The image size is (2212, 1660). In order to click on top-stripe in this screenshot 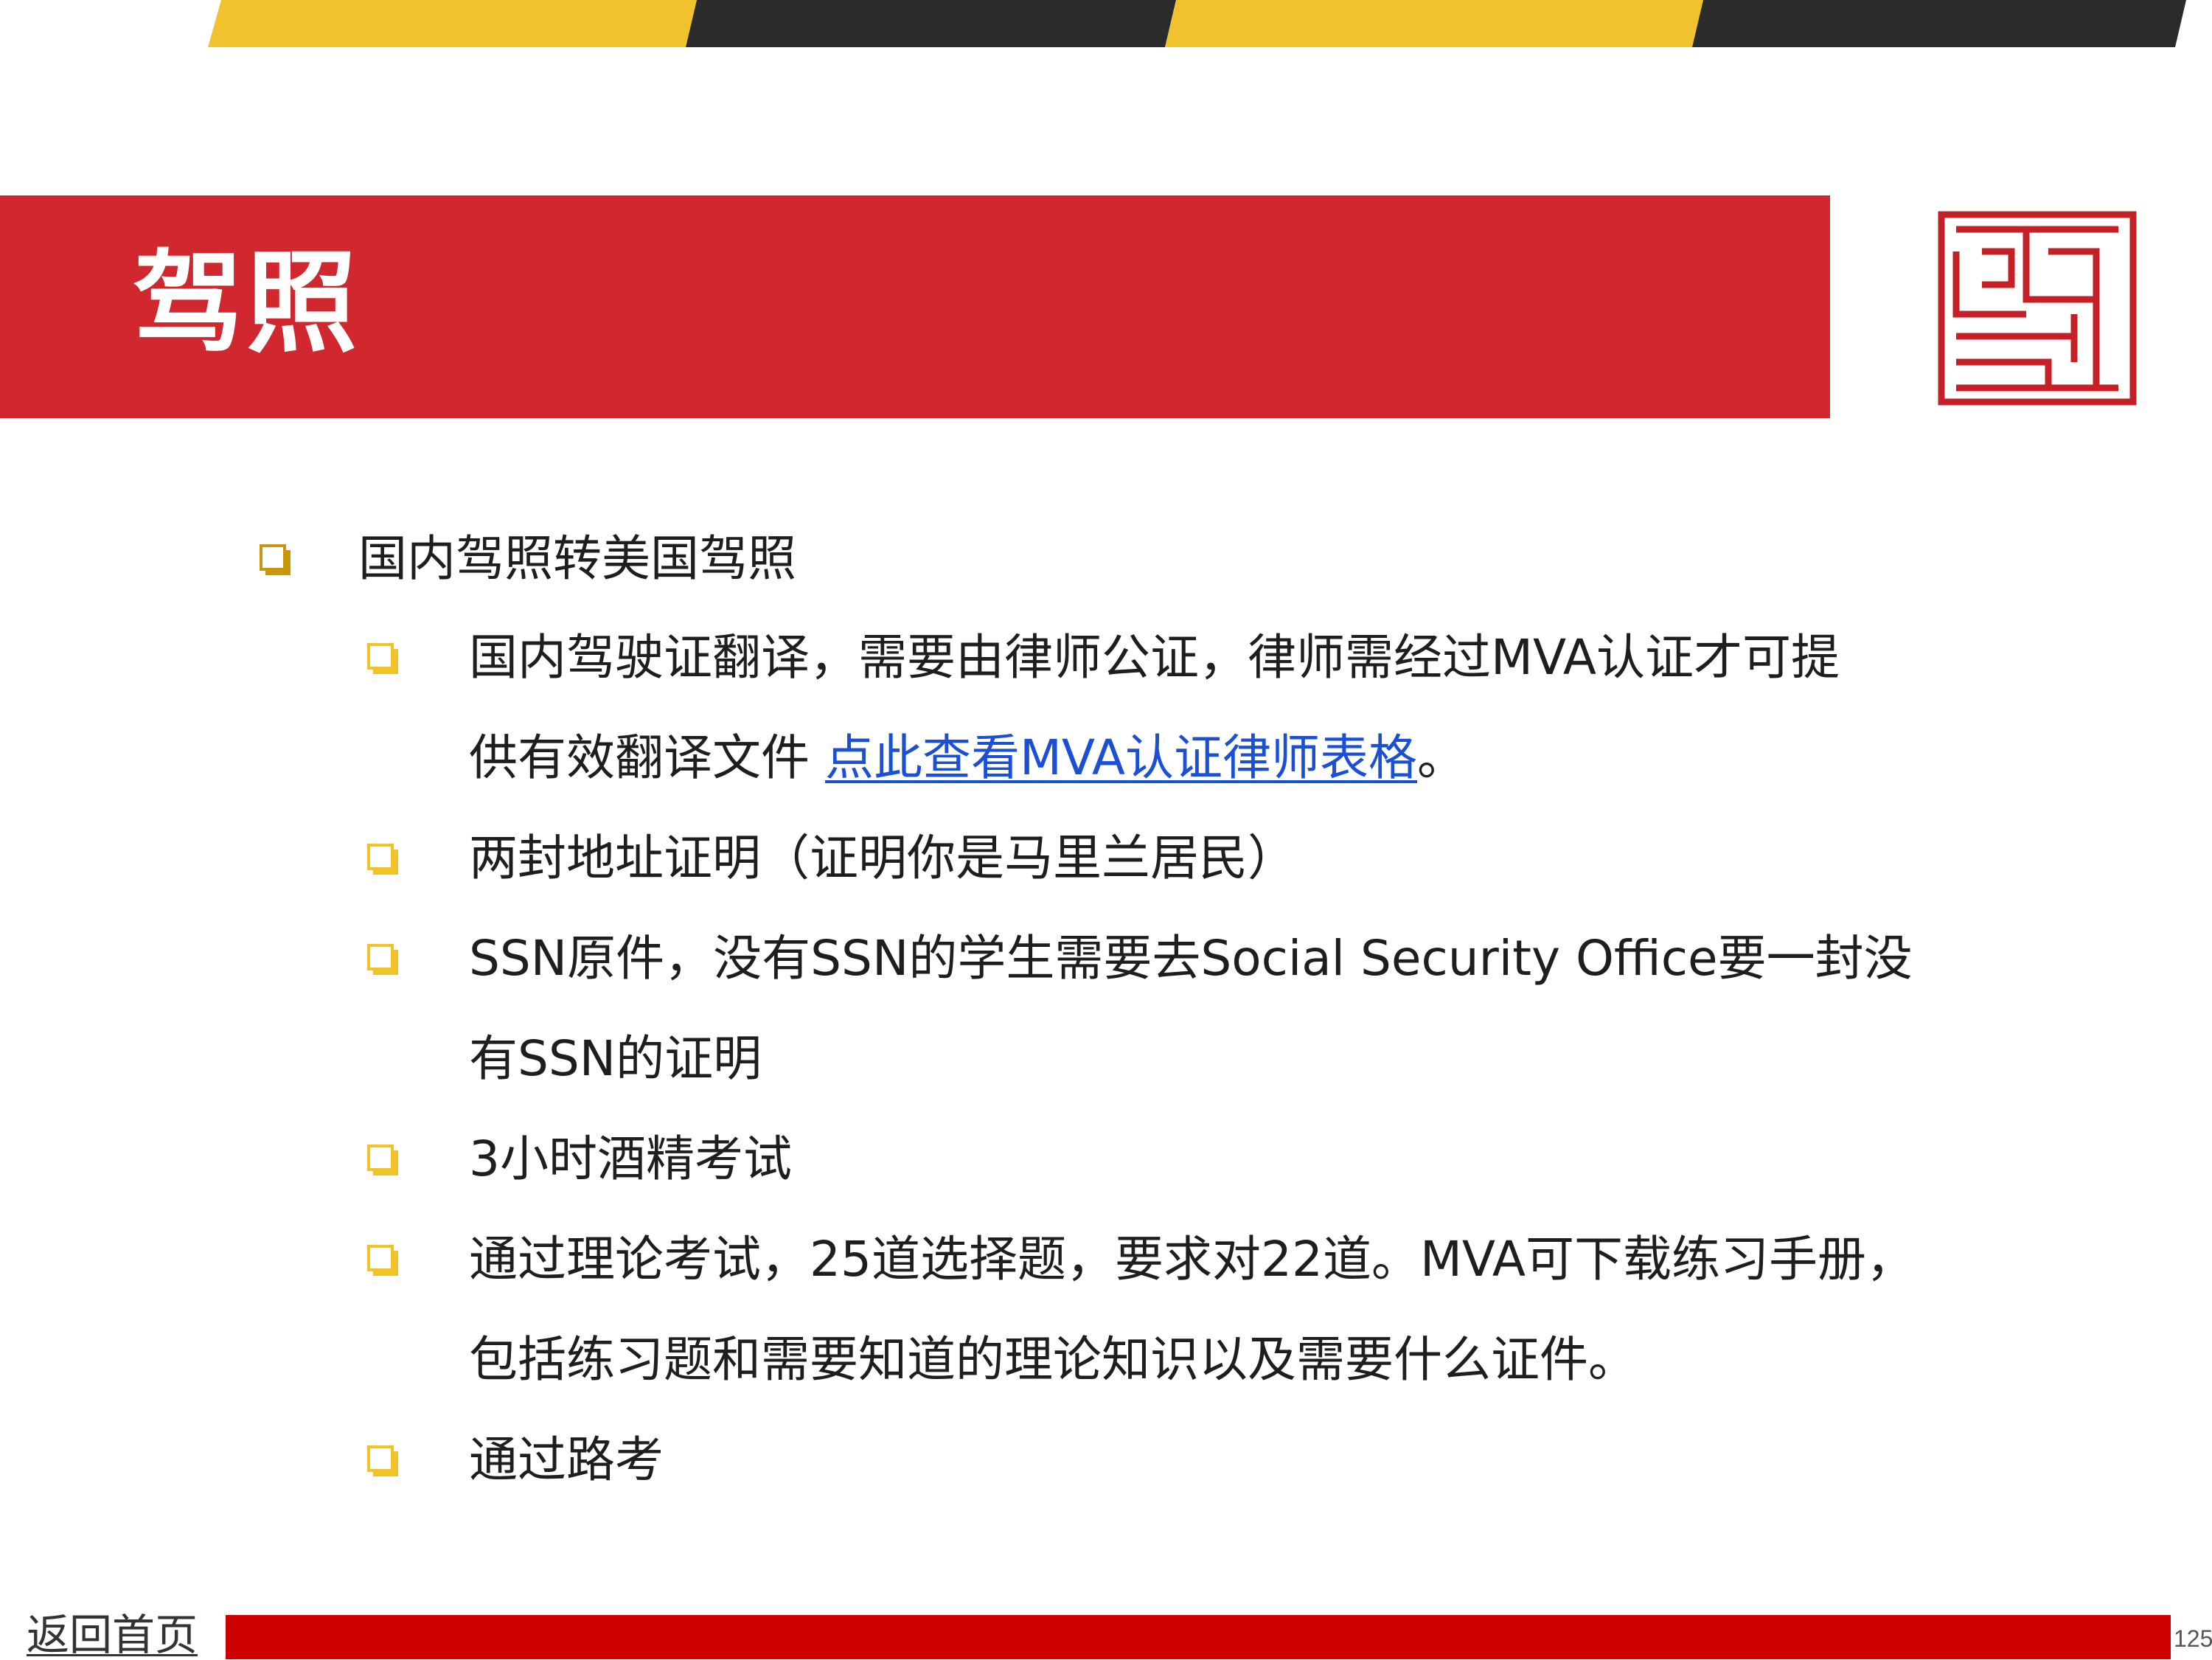, I will do `click(1106, 23)`.